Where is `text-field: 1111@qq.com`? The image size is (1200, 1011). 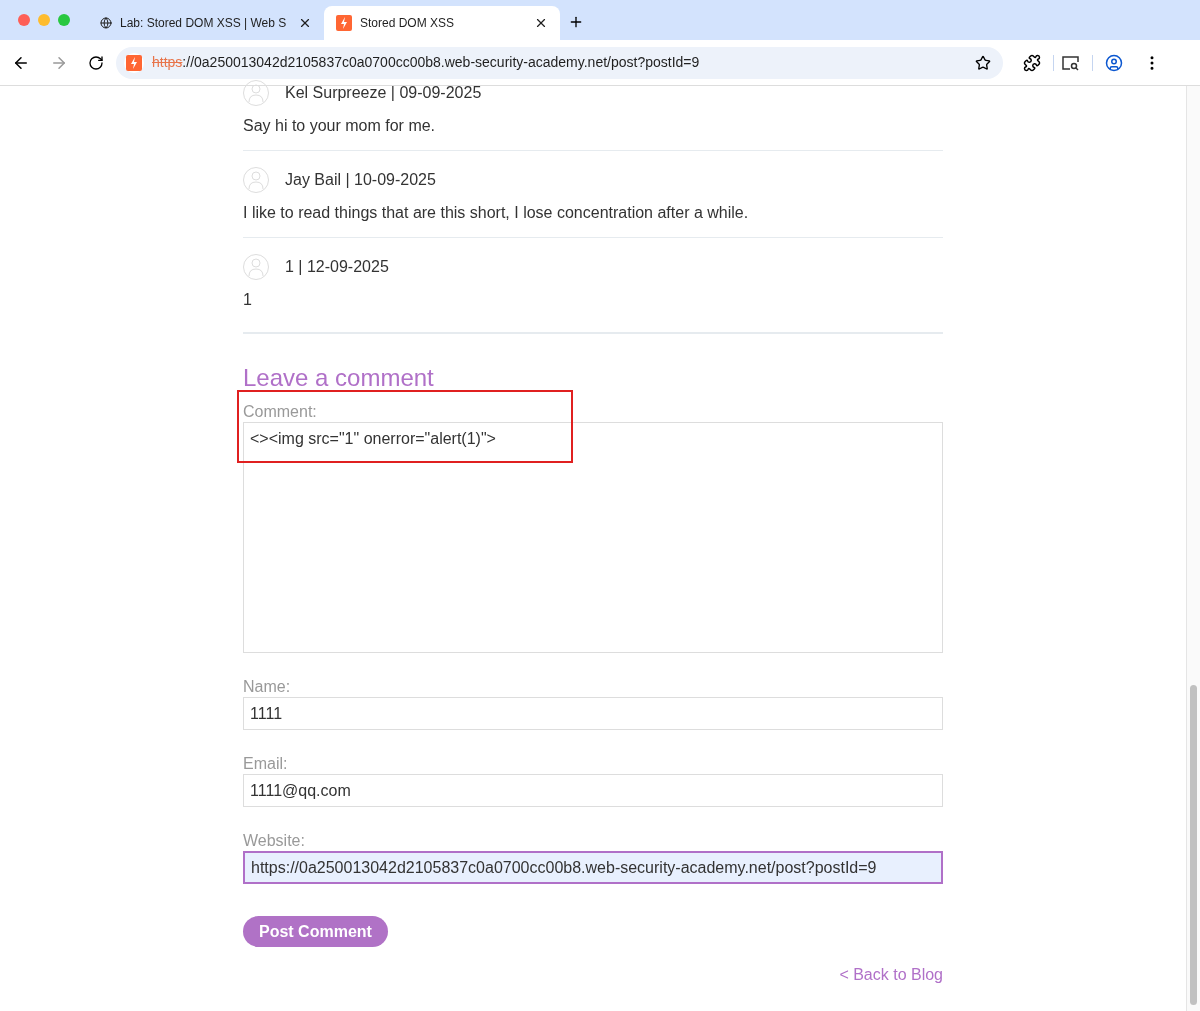 text-field: 1111@qq.com is located at coordinates (593, 790).